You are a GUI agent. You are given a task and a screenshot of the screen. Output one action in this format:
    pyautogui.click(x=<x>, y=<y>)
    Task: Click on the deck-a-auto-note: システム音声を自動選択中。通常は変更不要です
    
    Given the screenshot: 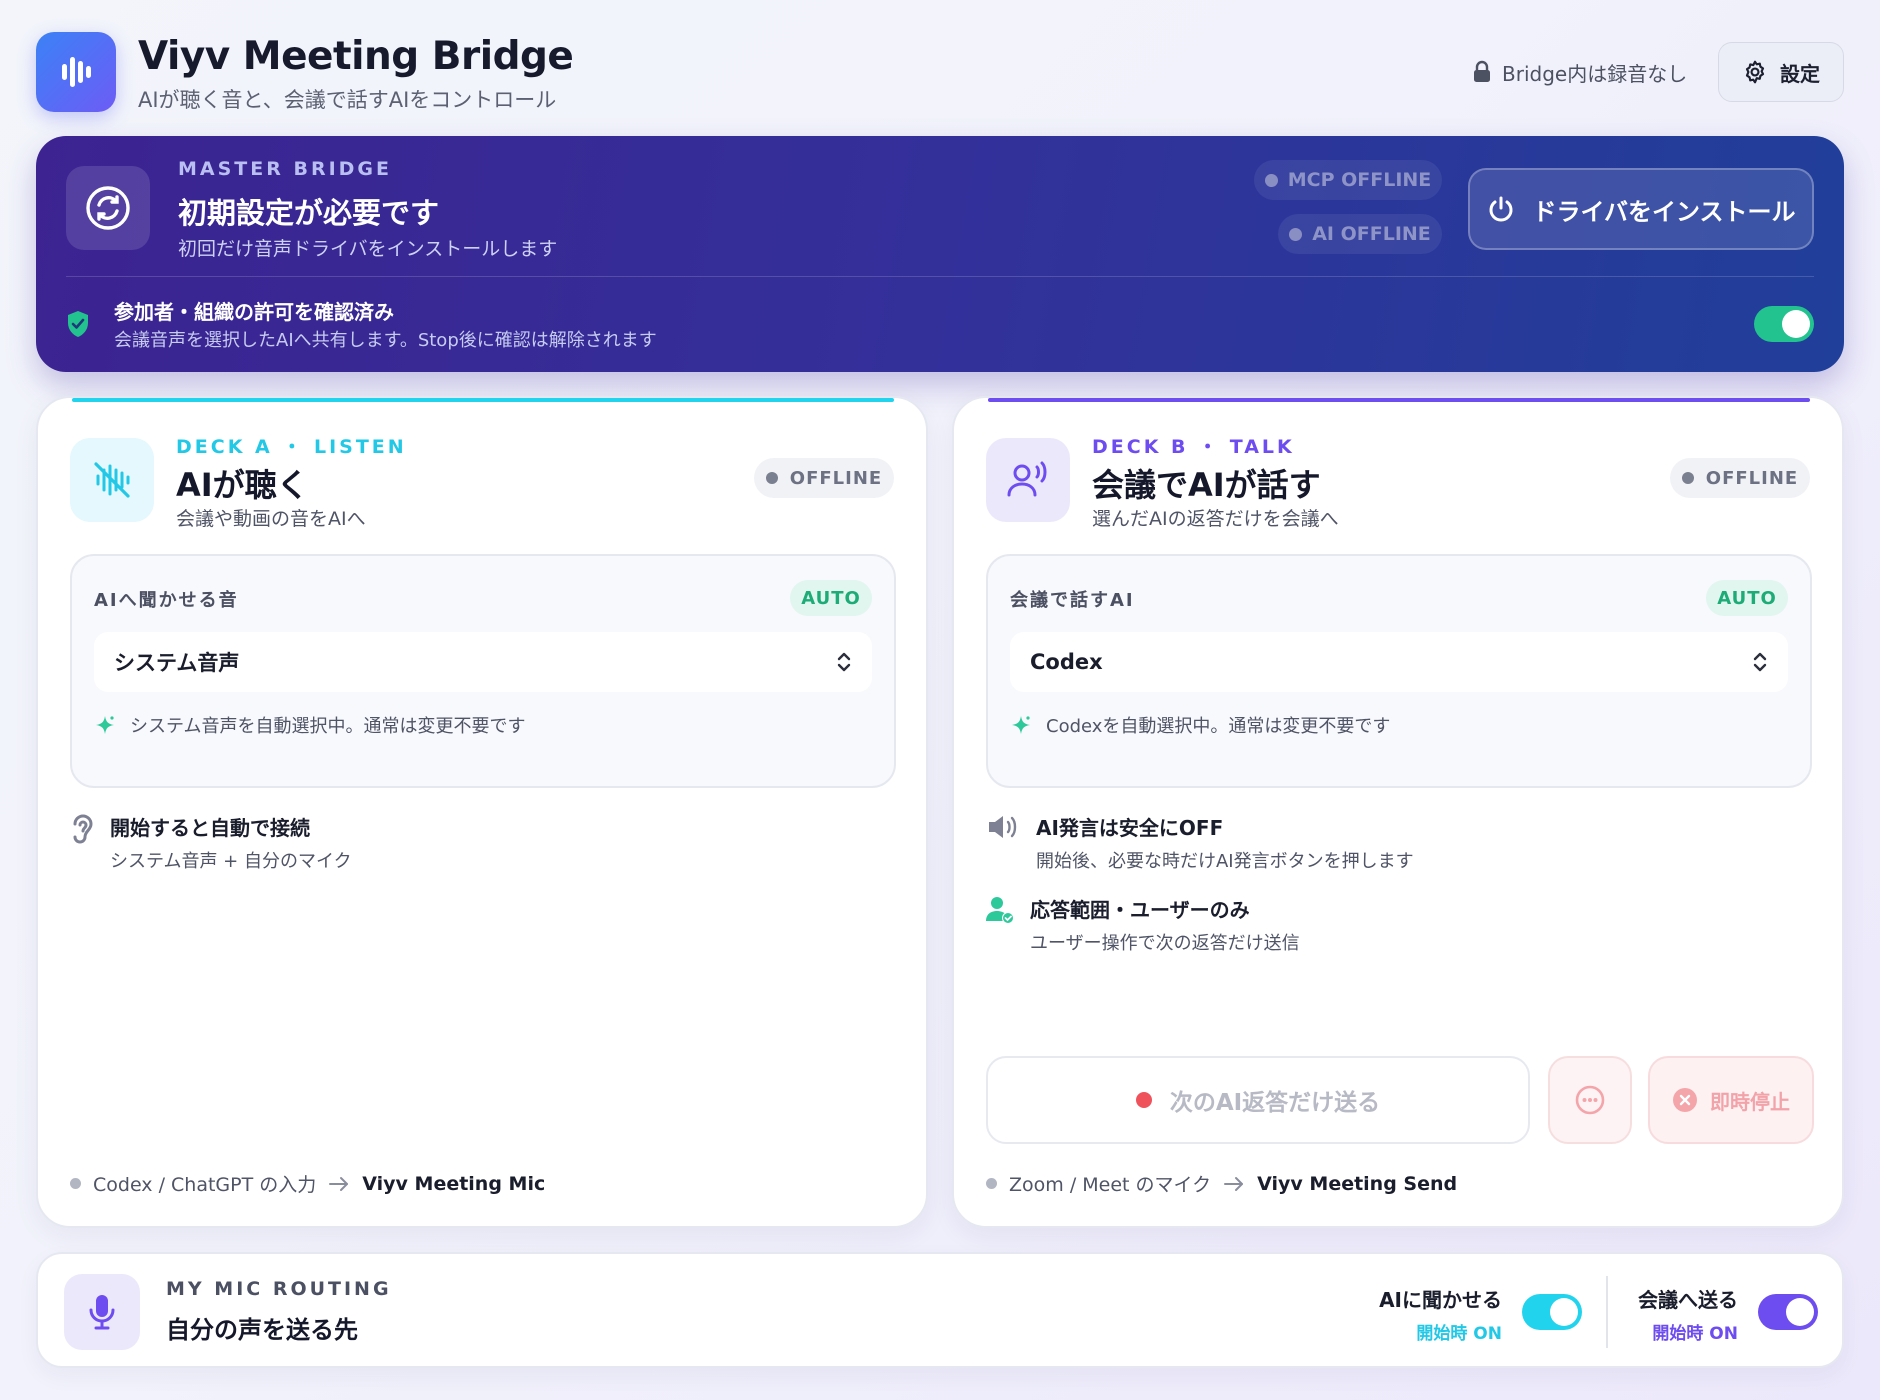 What is the action you would take?
    pyautogui.click(x=309, y=725)
    